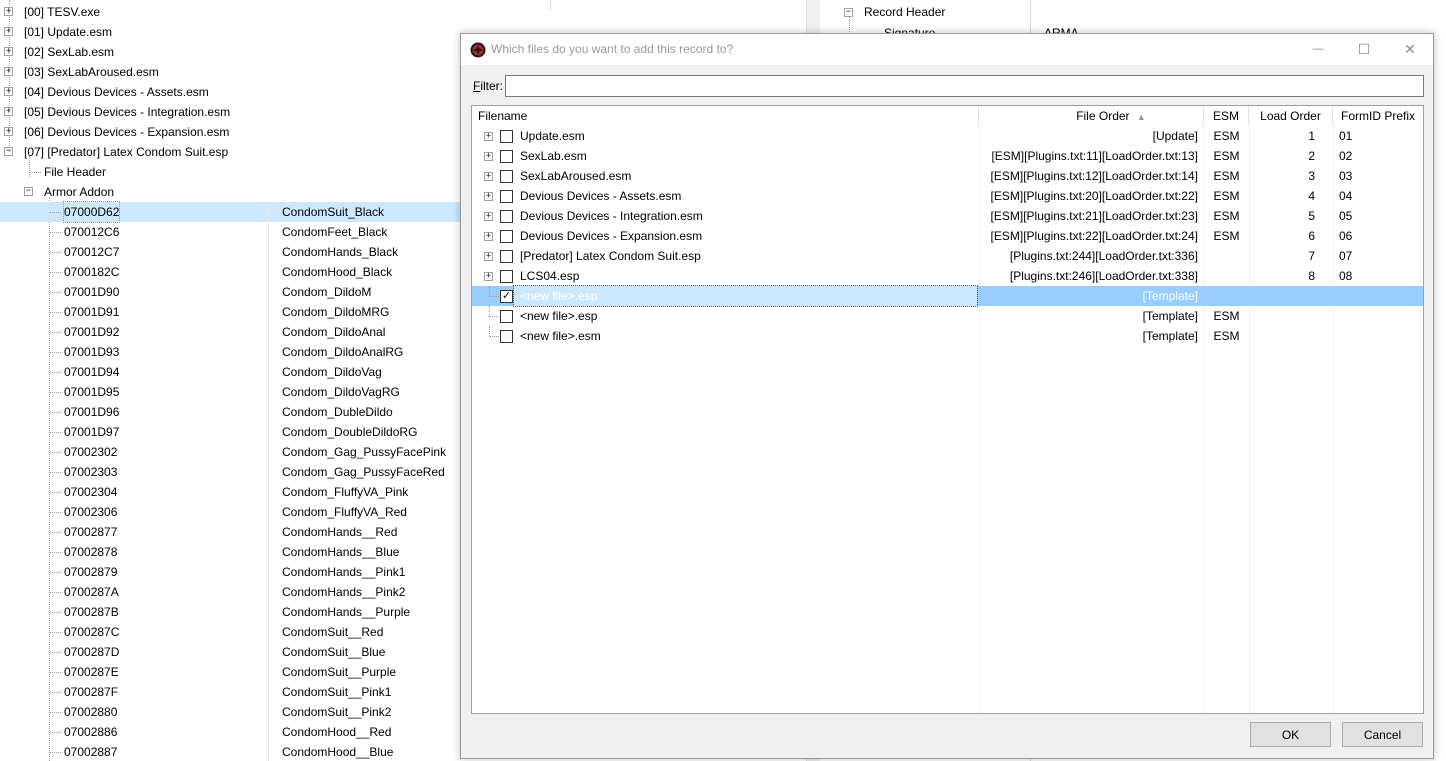  Describe the element at coordinates (1382, 734) in the screenshot. I see `cancel-button: Cancel` at that location.